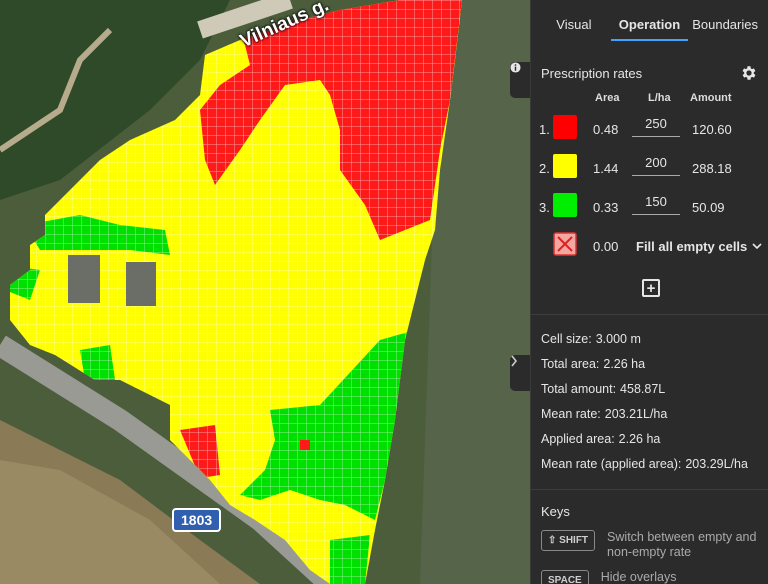 This screenshot has width=768, height=584. I want to click on info-toggle, so click(520, 80).